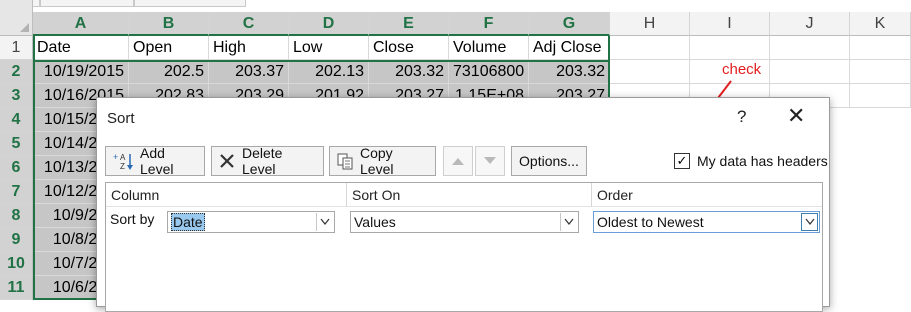 The width and height of the screenshot is (911, 312). I want to click on move-up-button, so click(458, 161).